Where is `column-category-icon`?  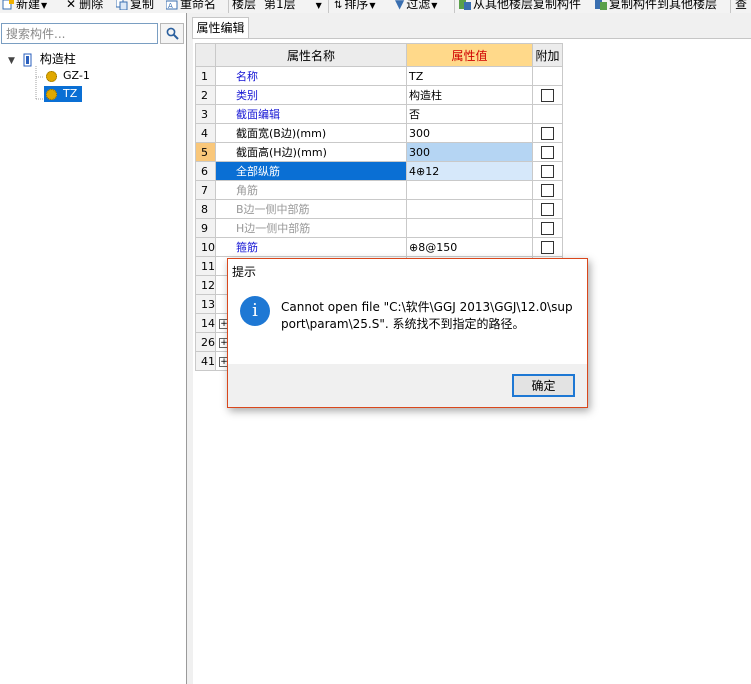
column-category-icon is located at coordinates (27, 59).